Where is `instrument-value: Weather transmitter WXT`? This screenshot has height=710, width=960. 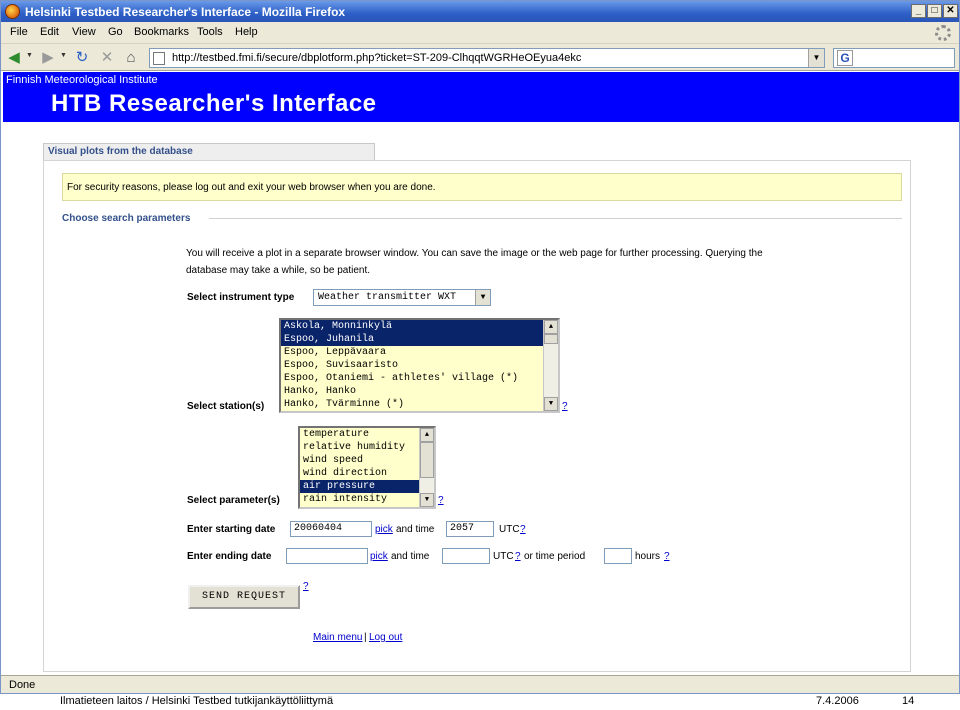
instrument-value: Weather transmitter WXT is located at coordinates (387, 297).